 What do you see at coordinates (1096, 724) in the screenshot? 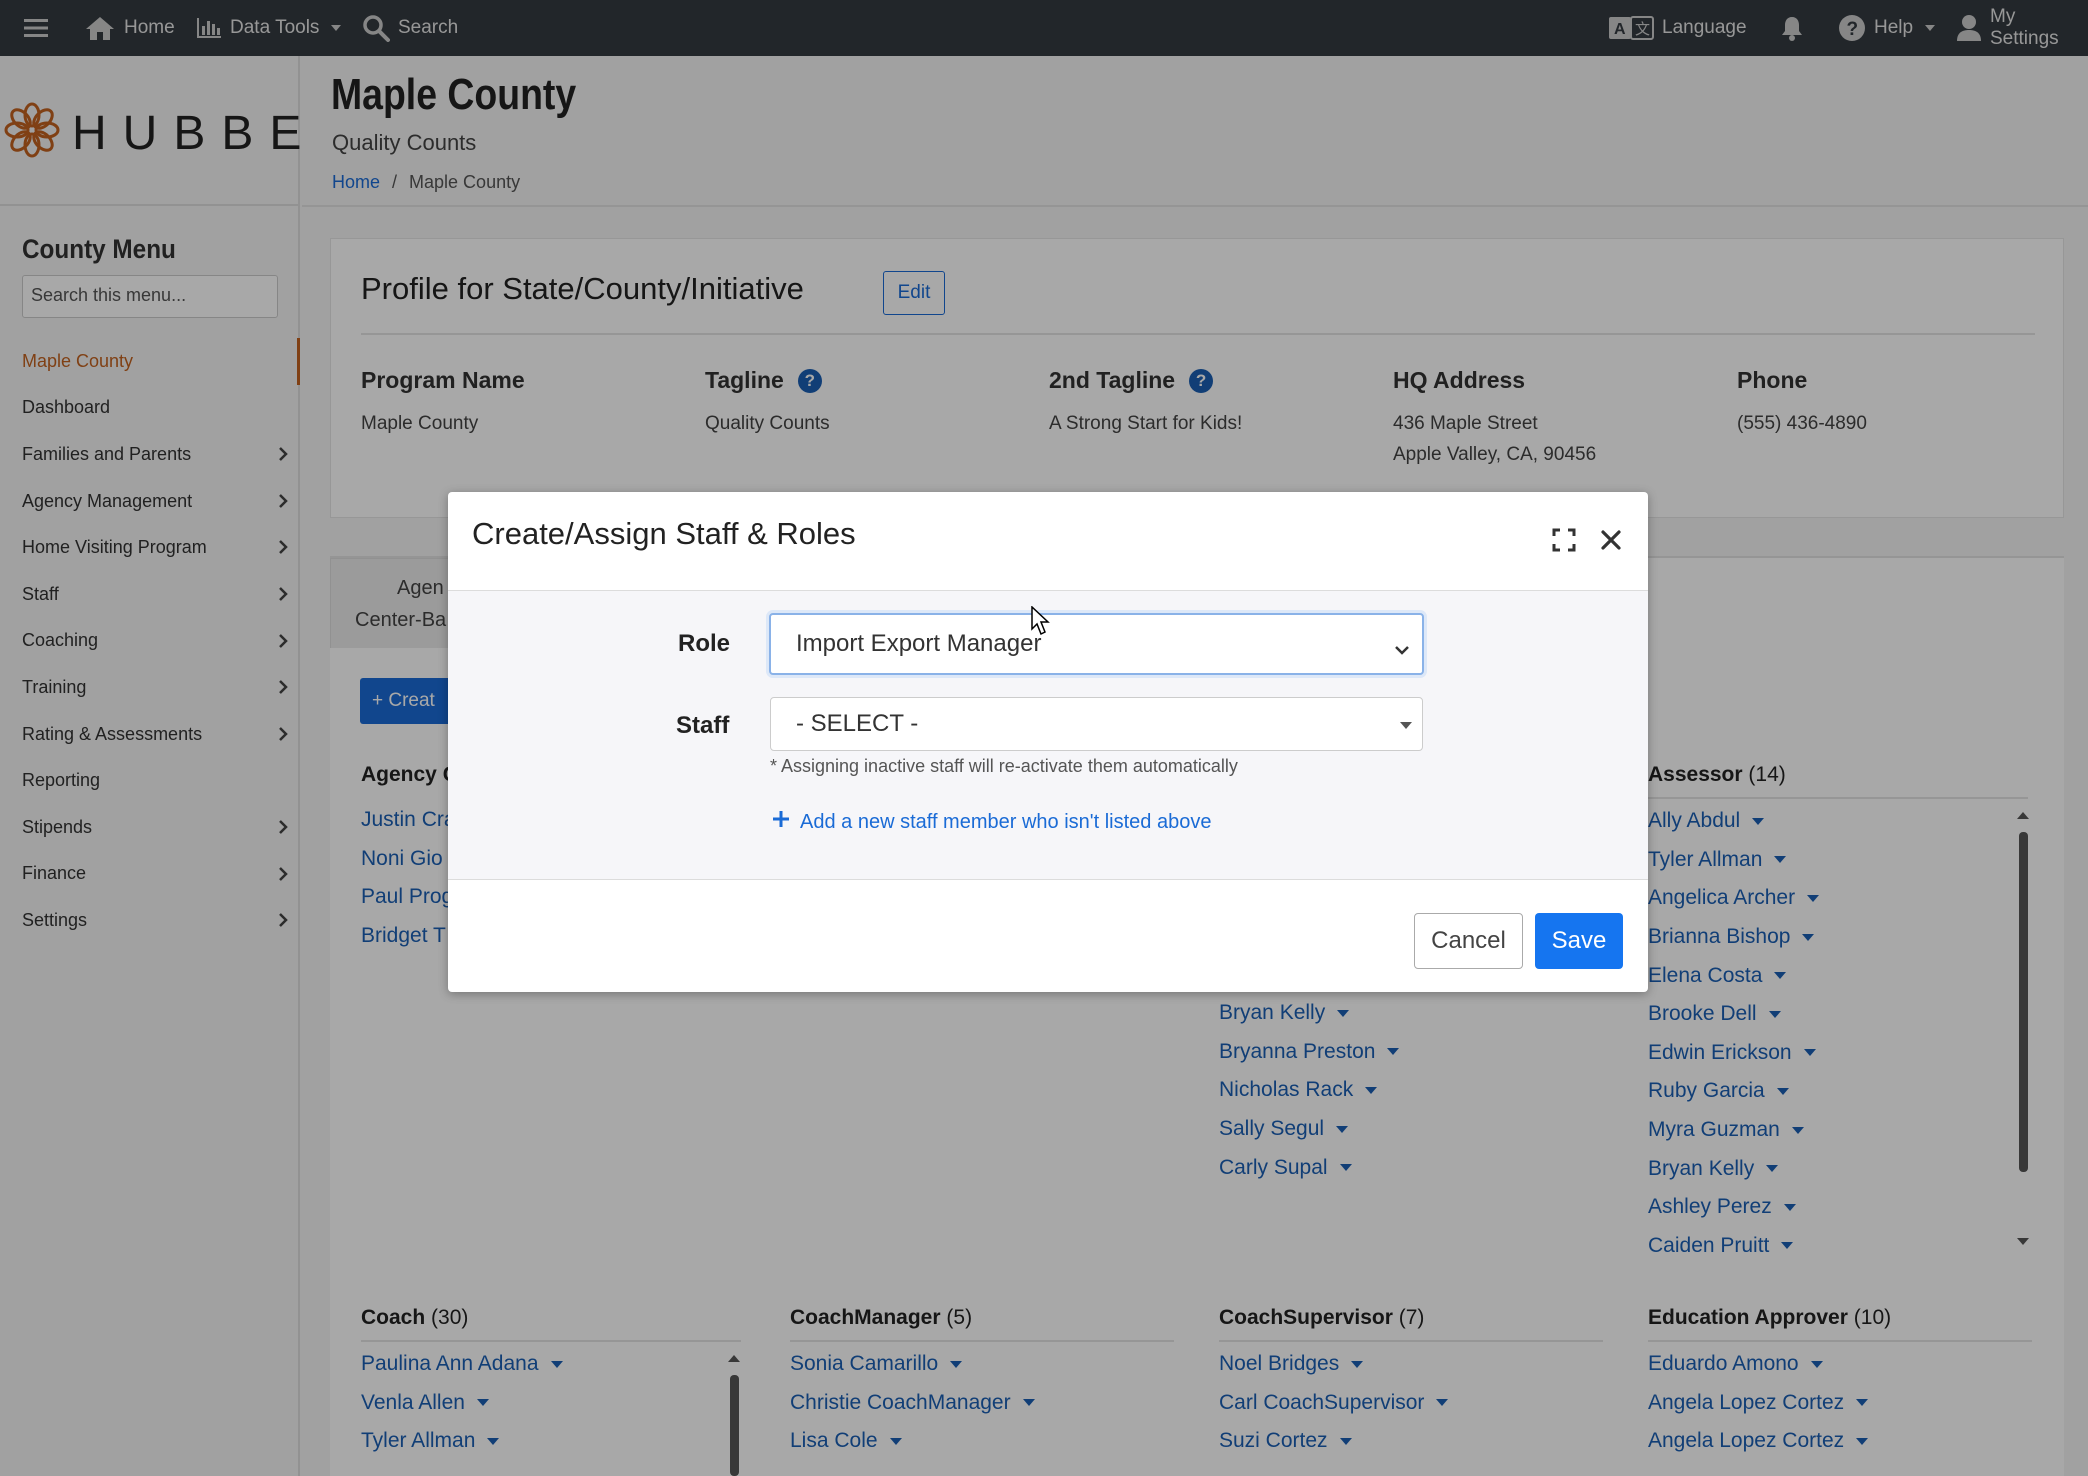
I see `staff-select: - SELECT -` at bounding box center [1096, 724].